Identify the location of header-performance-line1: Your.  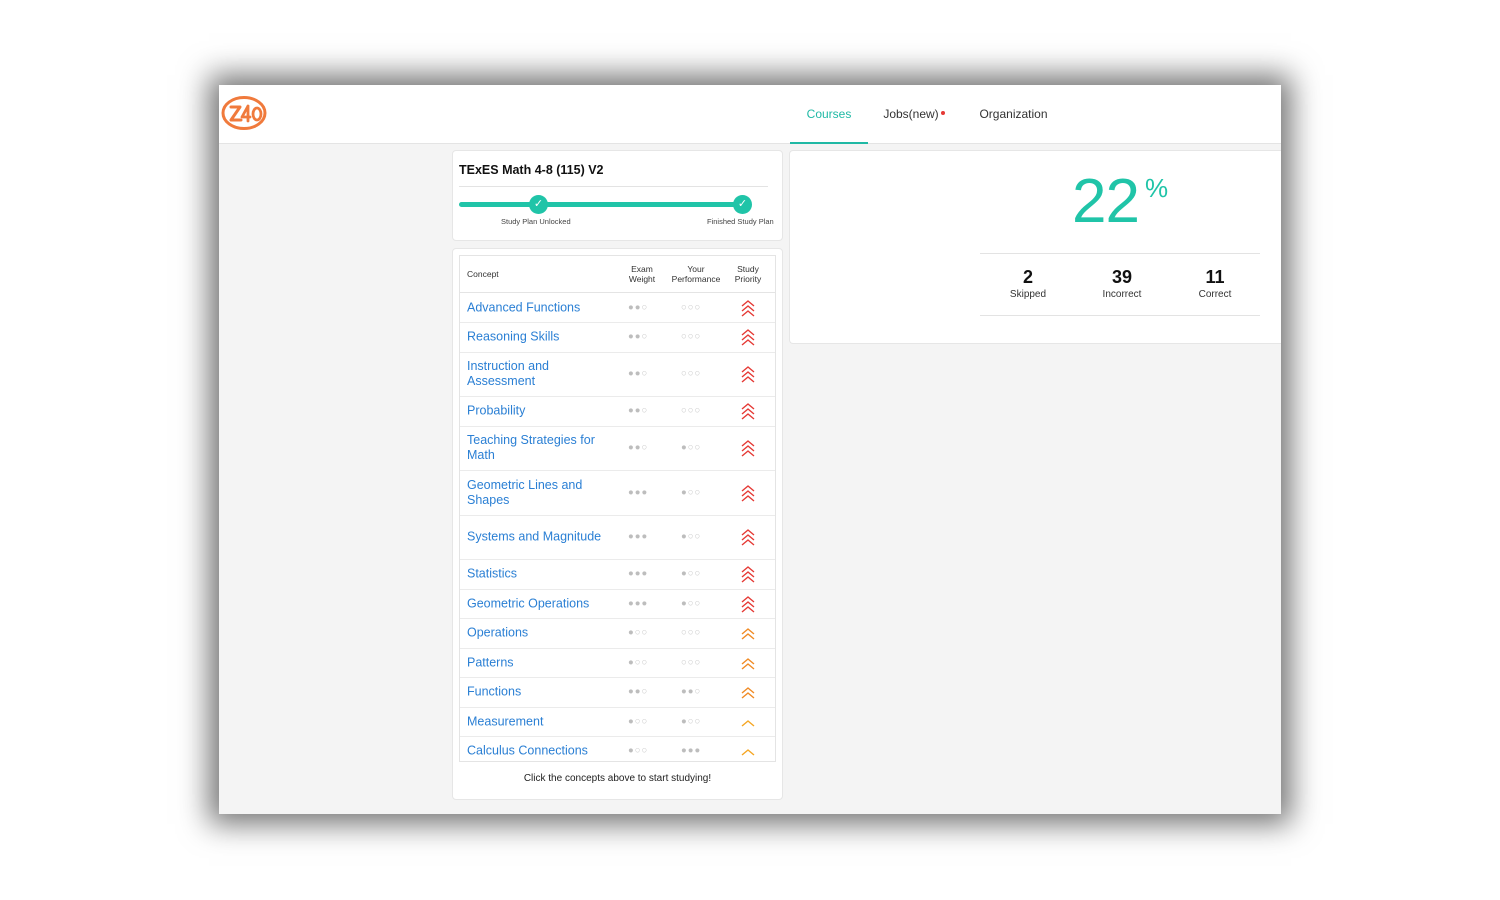
(696, 269).